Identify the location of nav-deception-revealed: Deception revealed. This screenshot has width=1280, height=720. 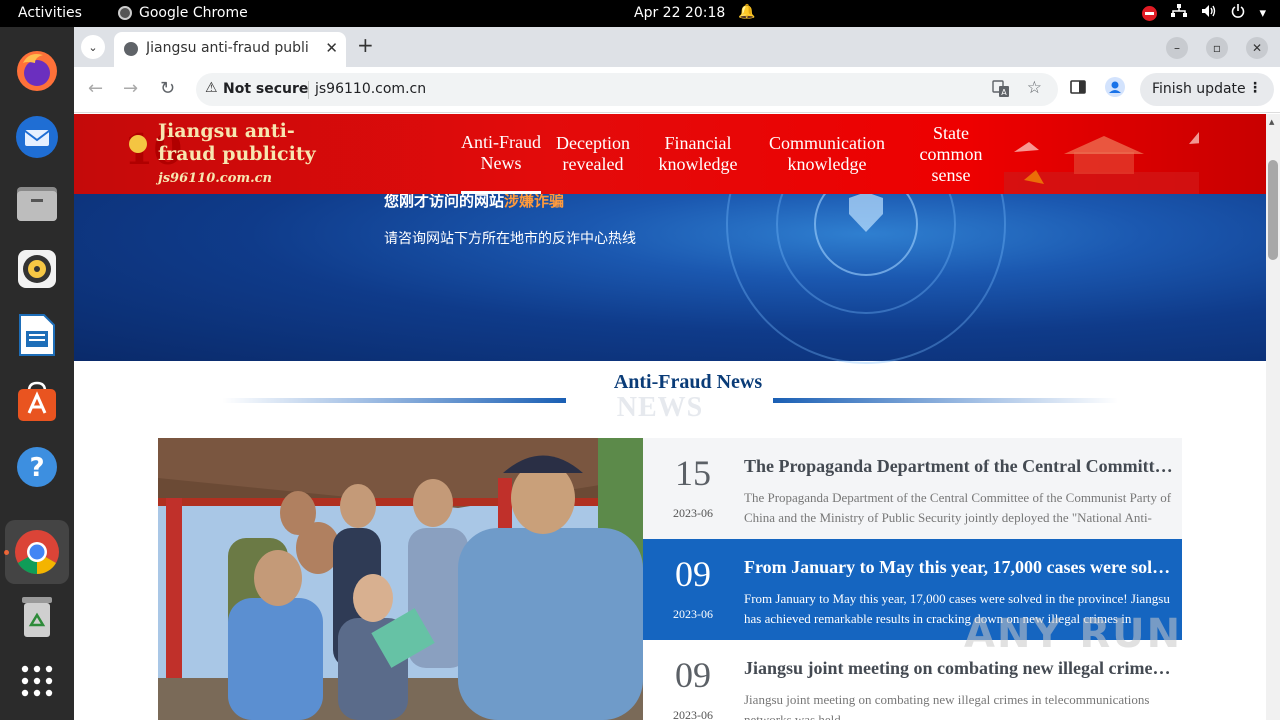
(593, 154).